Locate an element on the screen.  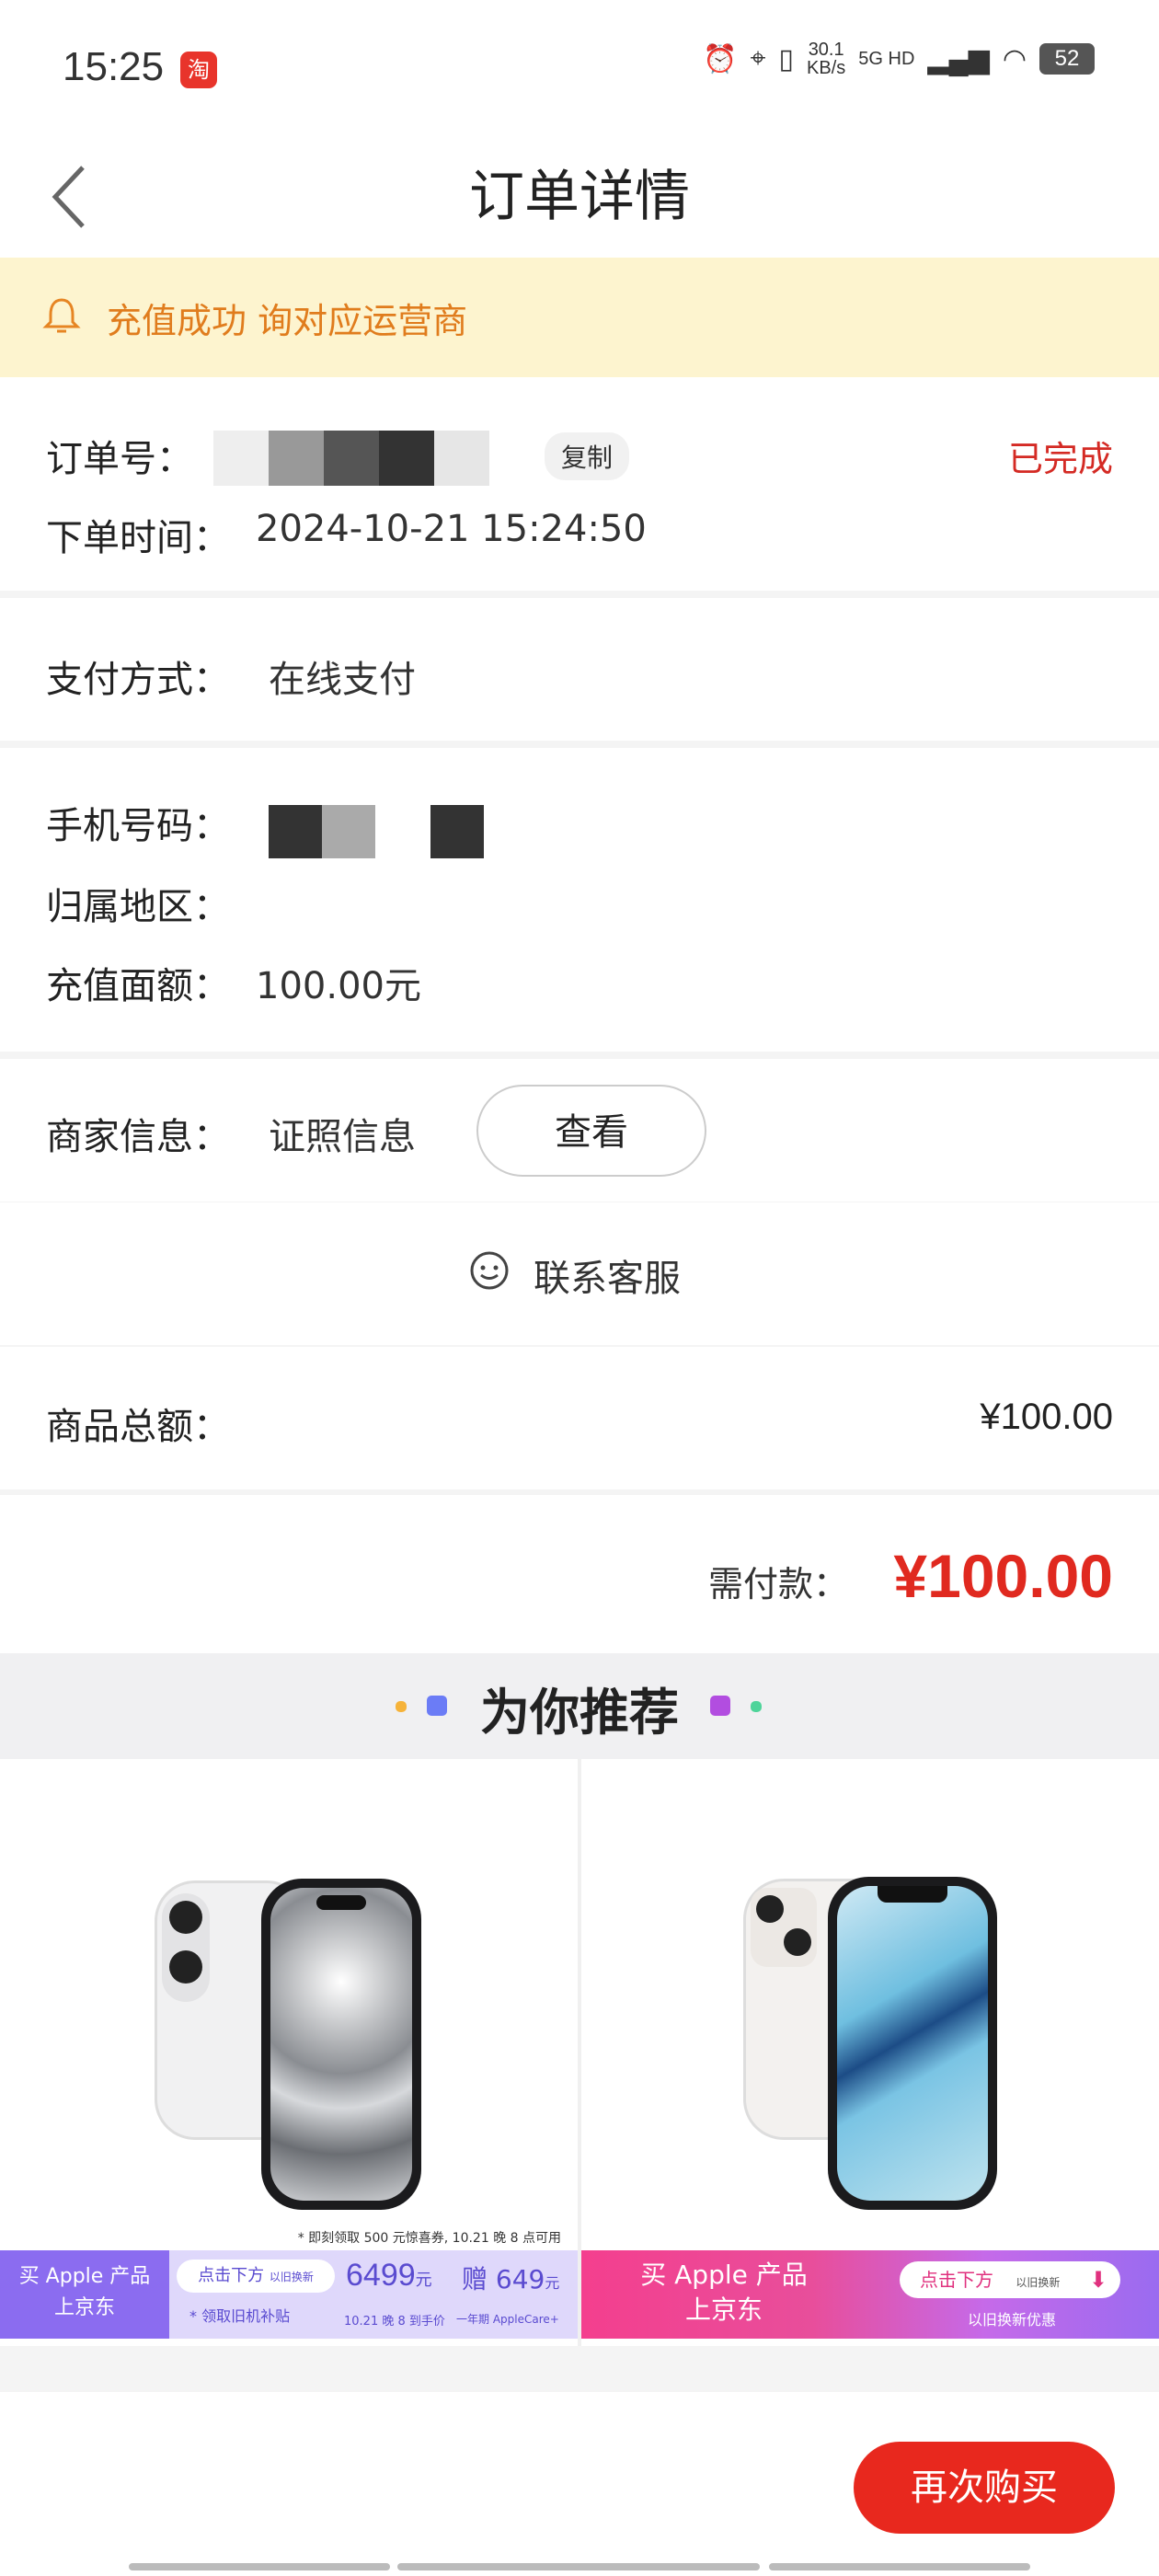
price-unit: 元 is located at coordinates (423, 2280).